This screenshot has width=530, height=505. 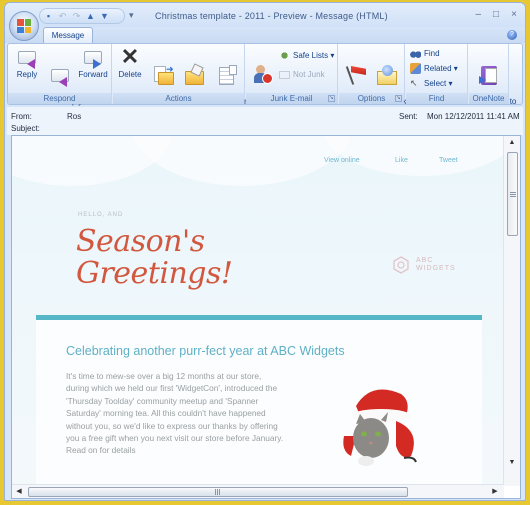 What do you see at coordinates (27, 57) in the screenshot?
I see `reply-icon` at bounding box center [27, 57].